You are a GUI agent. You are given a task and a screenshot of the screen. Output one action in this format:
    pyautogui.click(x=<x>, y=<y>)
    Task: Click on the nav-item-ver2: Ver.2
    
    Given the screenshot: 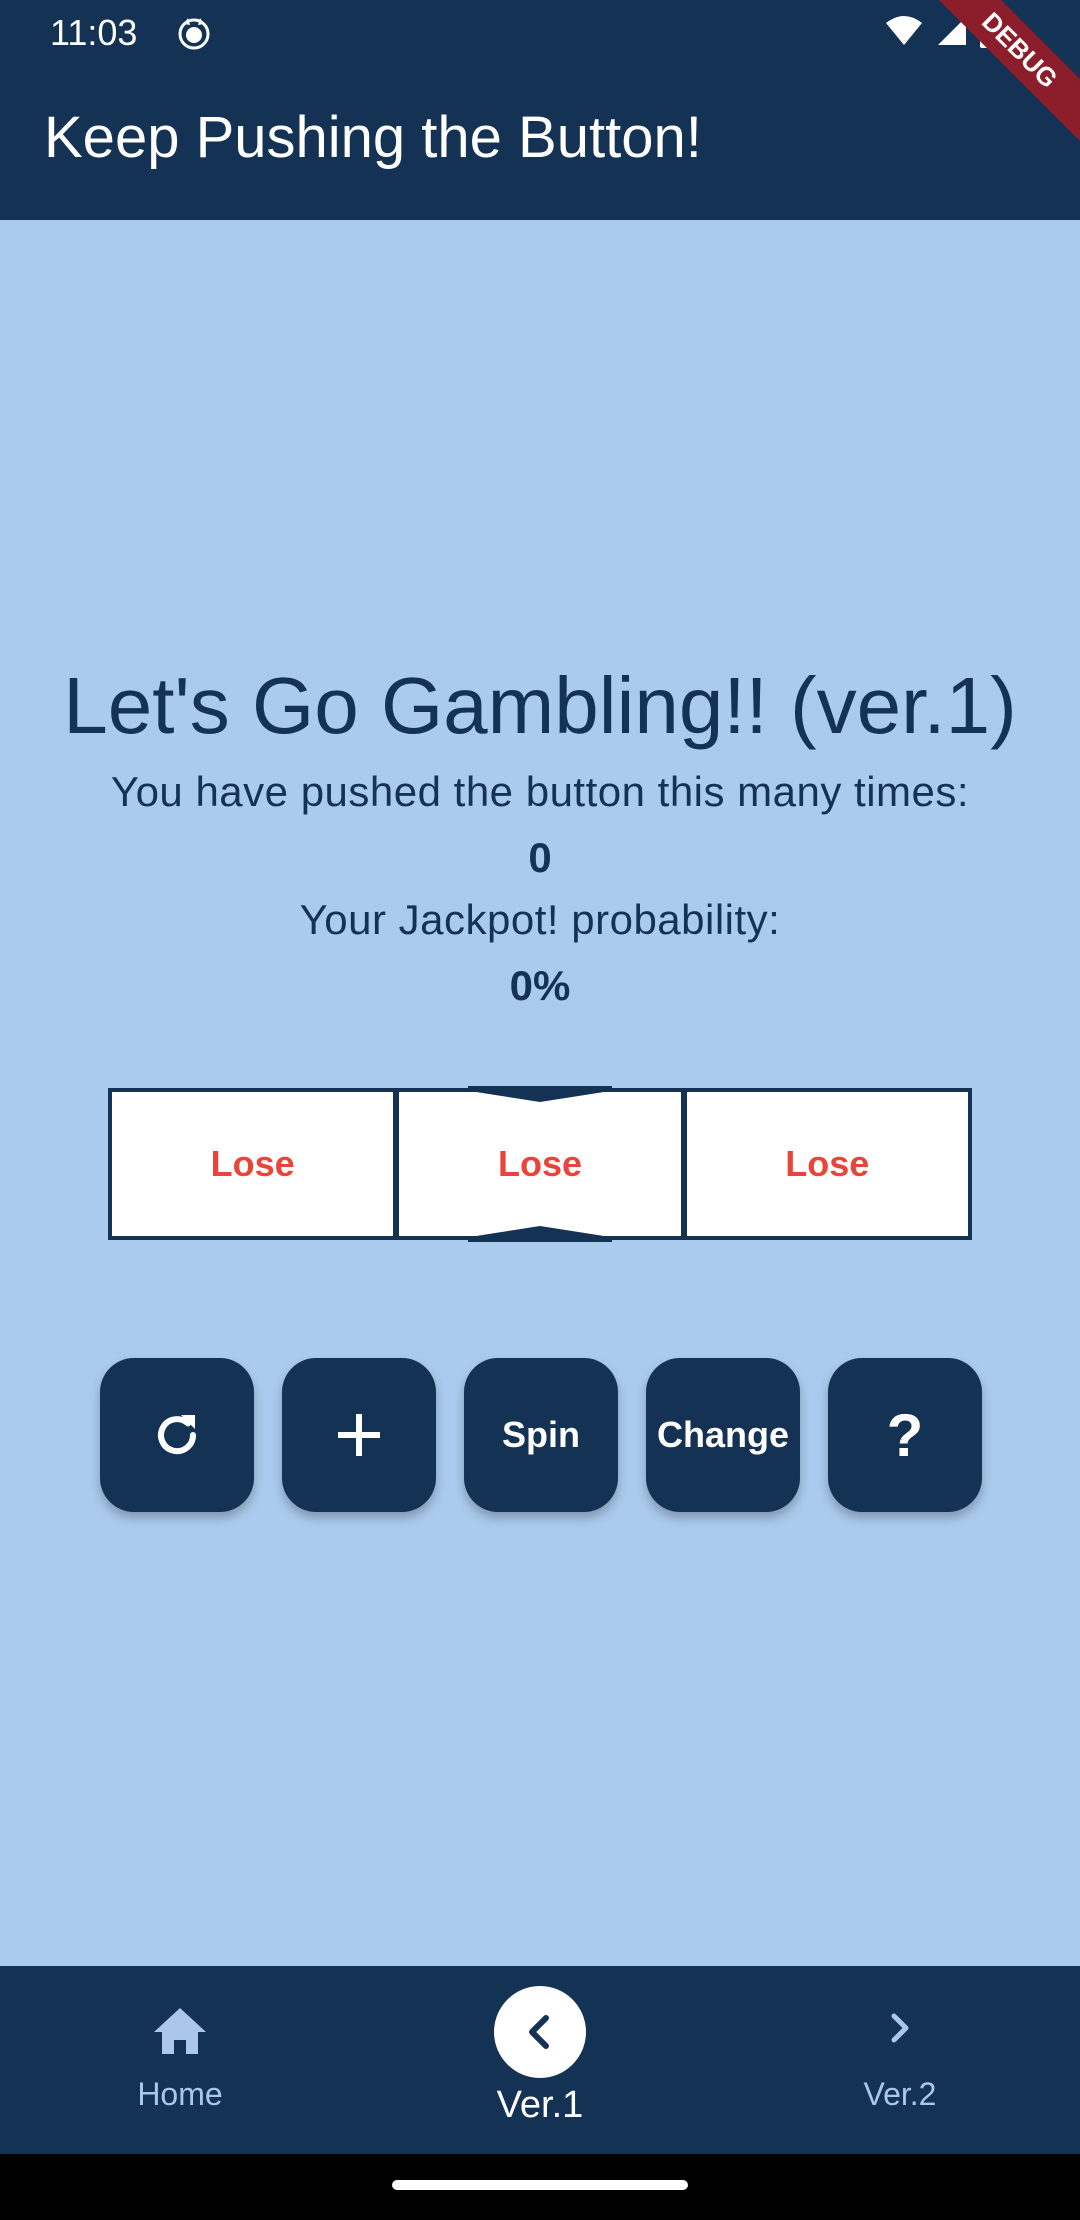 What is the action you would take?
    pyautogui.click(x=900, y=2060)
    